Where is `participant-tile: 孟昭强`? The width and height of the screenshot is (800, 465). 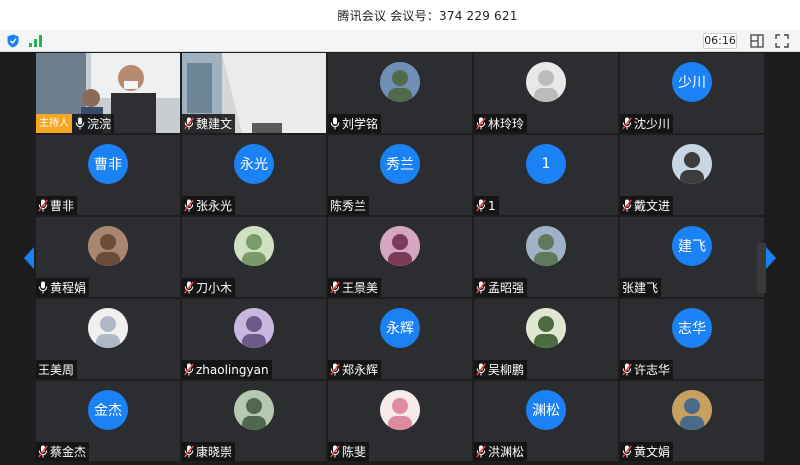
participant-tile: 孟昭强 is located at coordinates (546, 257).